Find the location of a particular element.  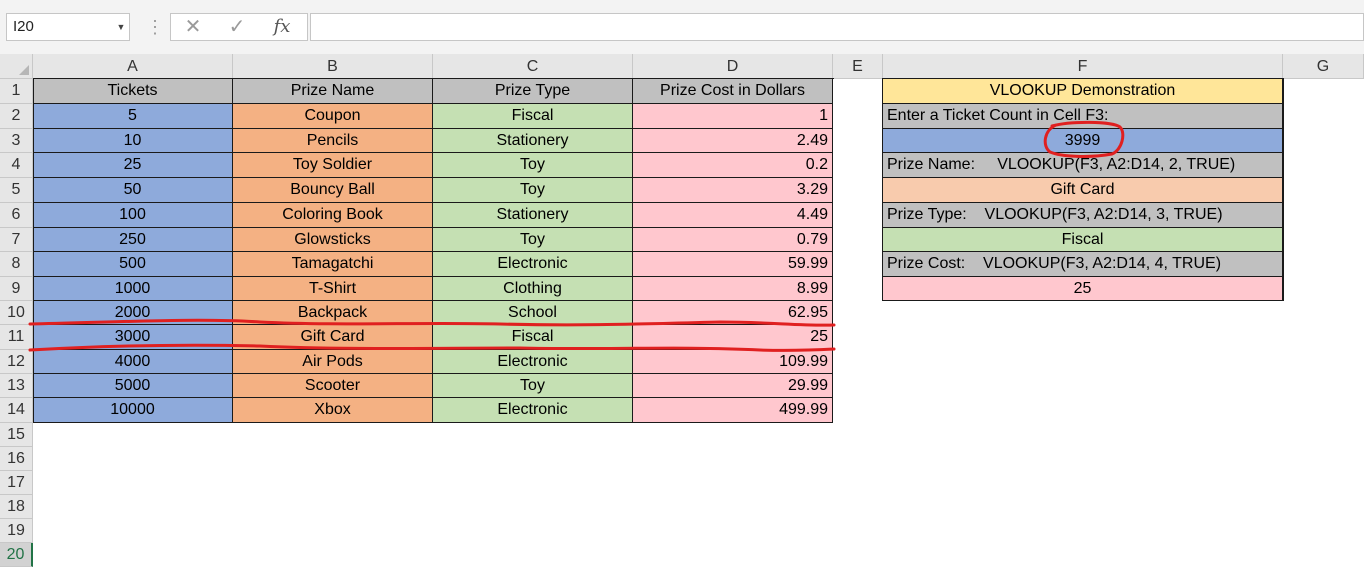

enter-icon: ✓ is located at coordinates (237, 27).